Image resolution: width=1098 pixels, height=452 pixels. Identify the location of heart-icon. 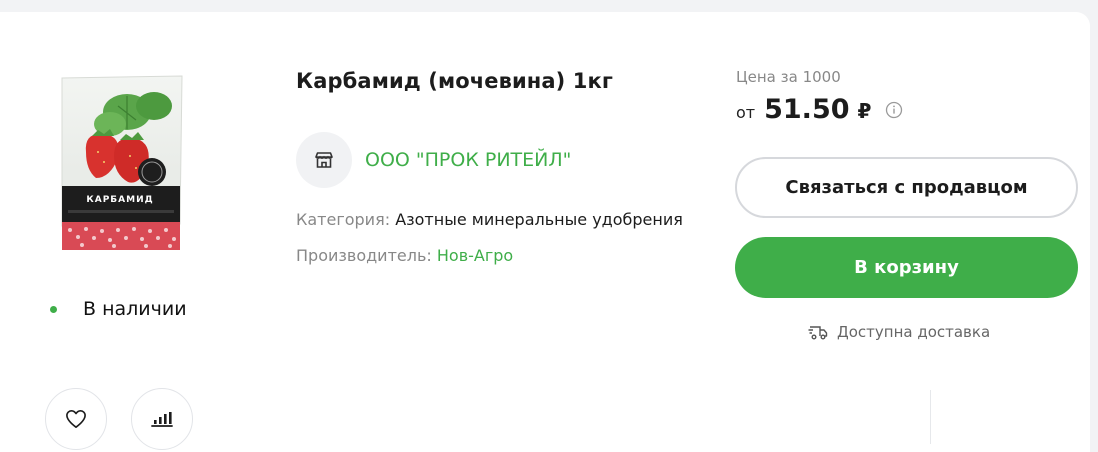
(76, 419).